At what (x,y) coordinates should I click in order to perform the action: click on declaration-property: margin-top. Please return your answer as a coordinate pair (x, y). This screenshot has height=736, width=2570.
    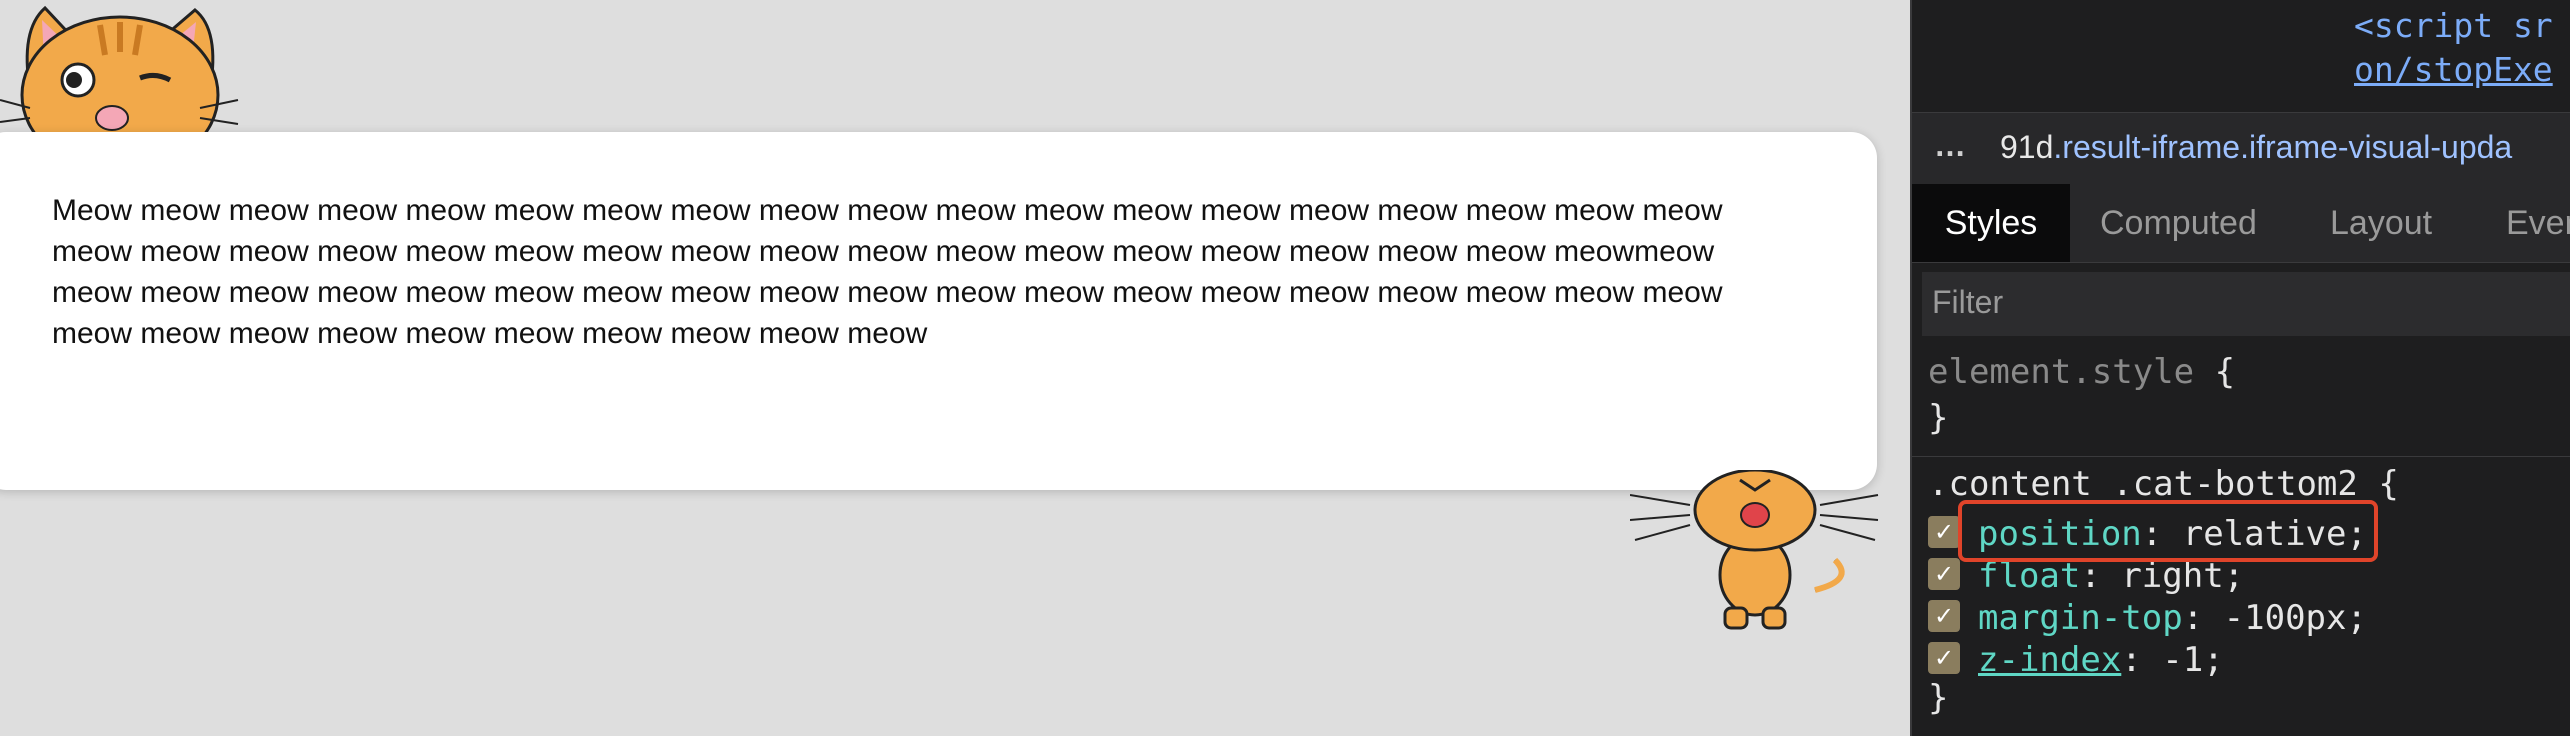
    Looking at the image, I should click on (2080, 618).